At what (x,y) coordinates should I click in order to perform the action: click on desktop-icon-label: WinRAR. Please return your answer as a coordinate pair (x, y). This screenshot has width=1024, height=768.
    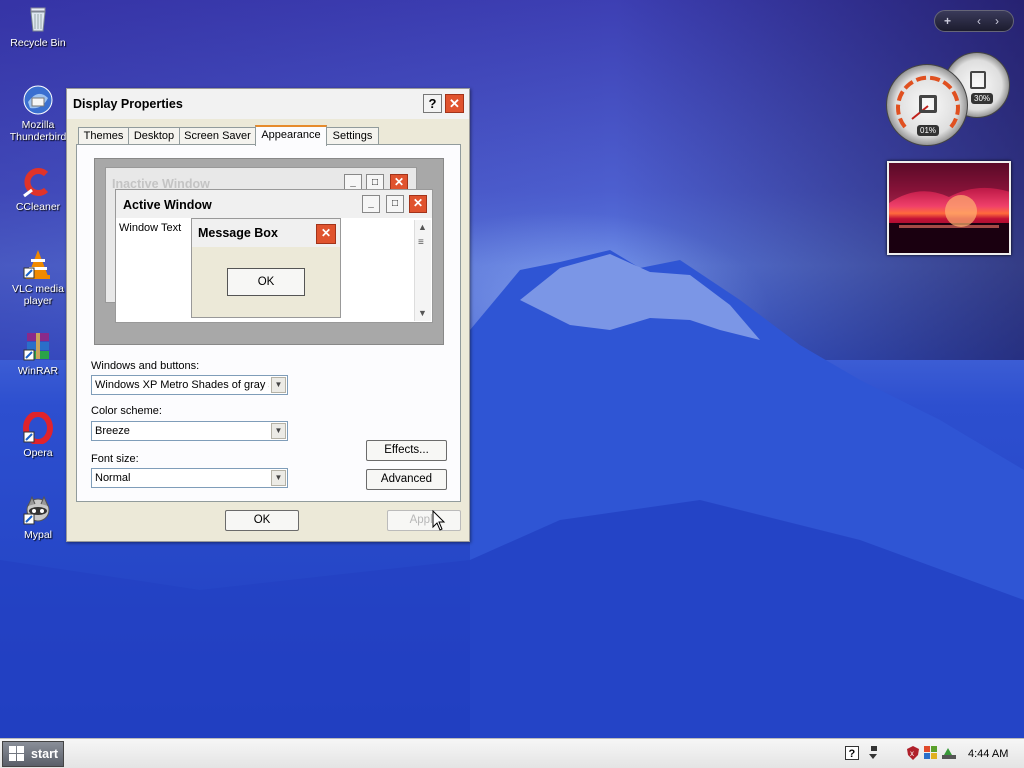
    Looking at the image, I should click on (38, 371).